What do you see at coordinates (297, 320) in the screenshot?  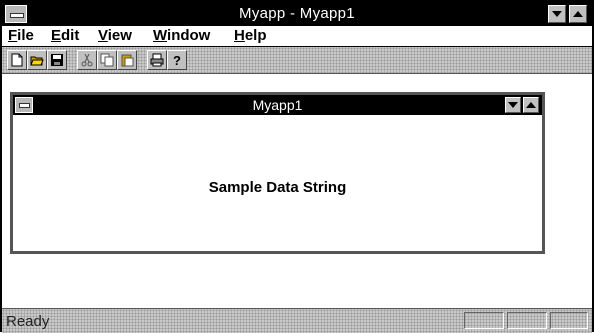 I see `status-bar: Ready` at bounding box center [297, 320].